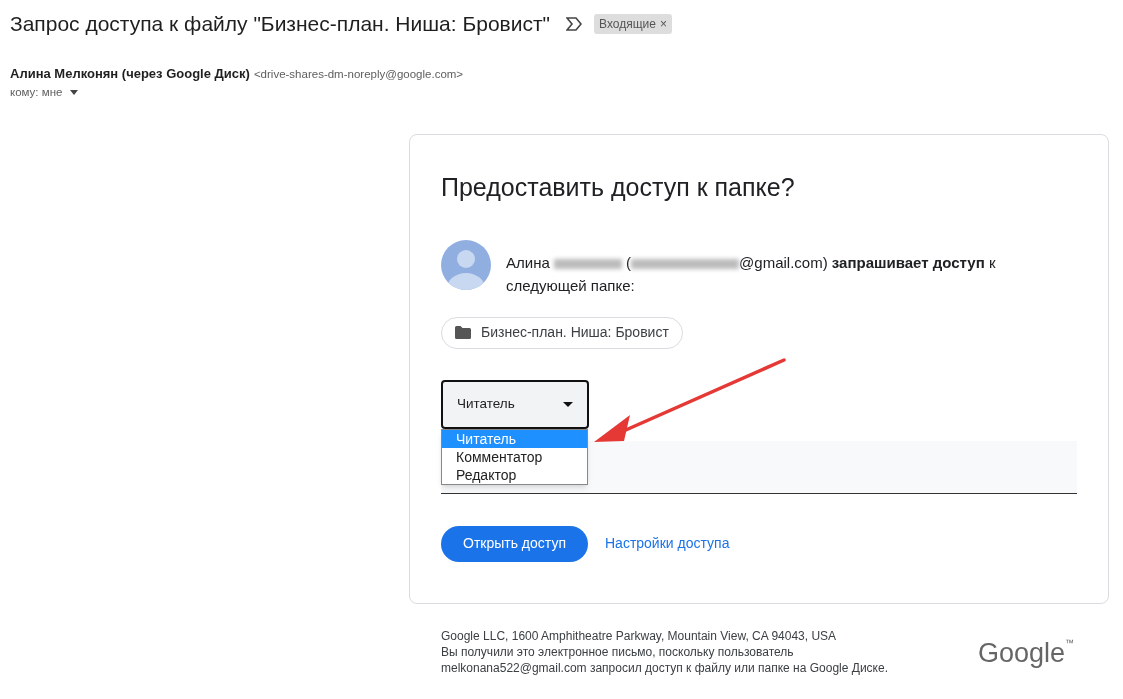  What do you see at coordinates (751, 274) in the screenshot?
I see `request-message: Алина ( @gmail.com) запрашивает доступ к следующей папке:` at bounding box center [751, 274].